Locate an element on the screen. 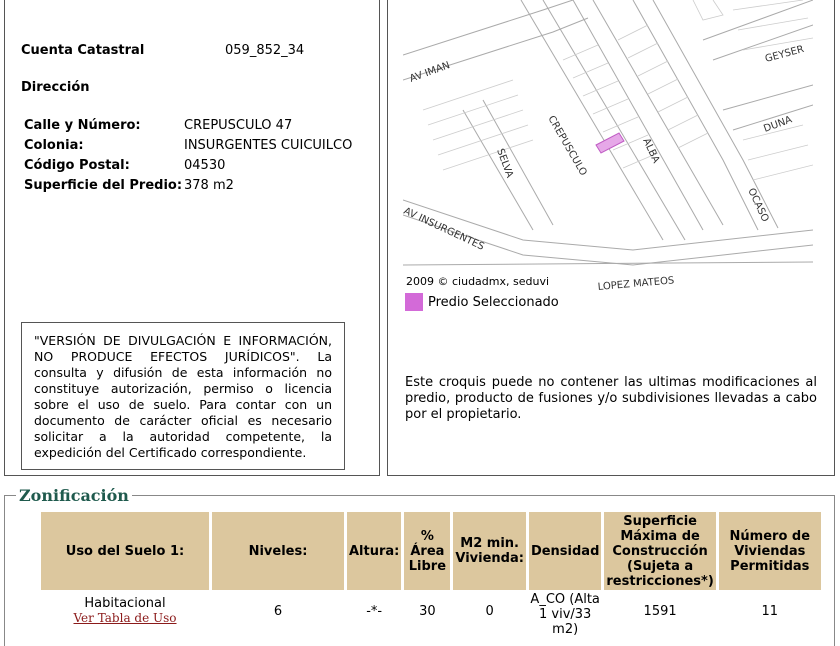 This screenshot has width=840, height=646. postal-value: 04530 is located at coordinates (205, 165).